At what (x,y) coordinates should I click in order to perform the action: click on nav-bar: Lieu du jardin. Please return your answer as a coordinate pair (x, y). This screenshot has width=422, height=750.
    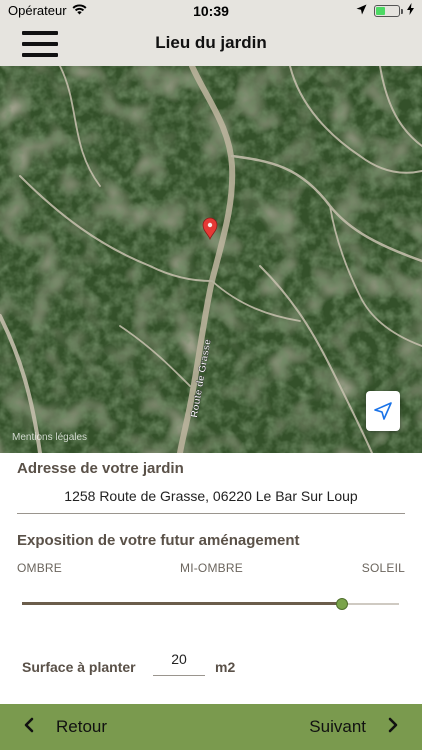
    Looking at the image, I should click on (211, 44).